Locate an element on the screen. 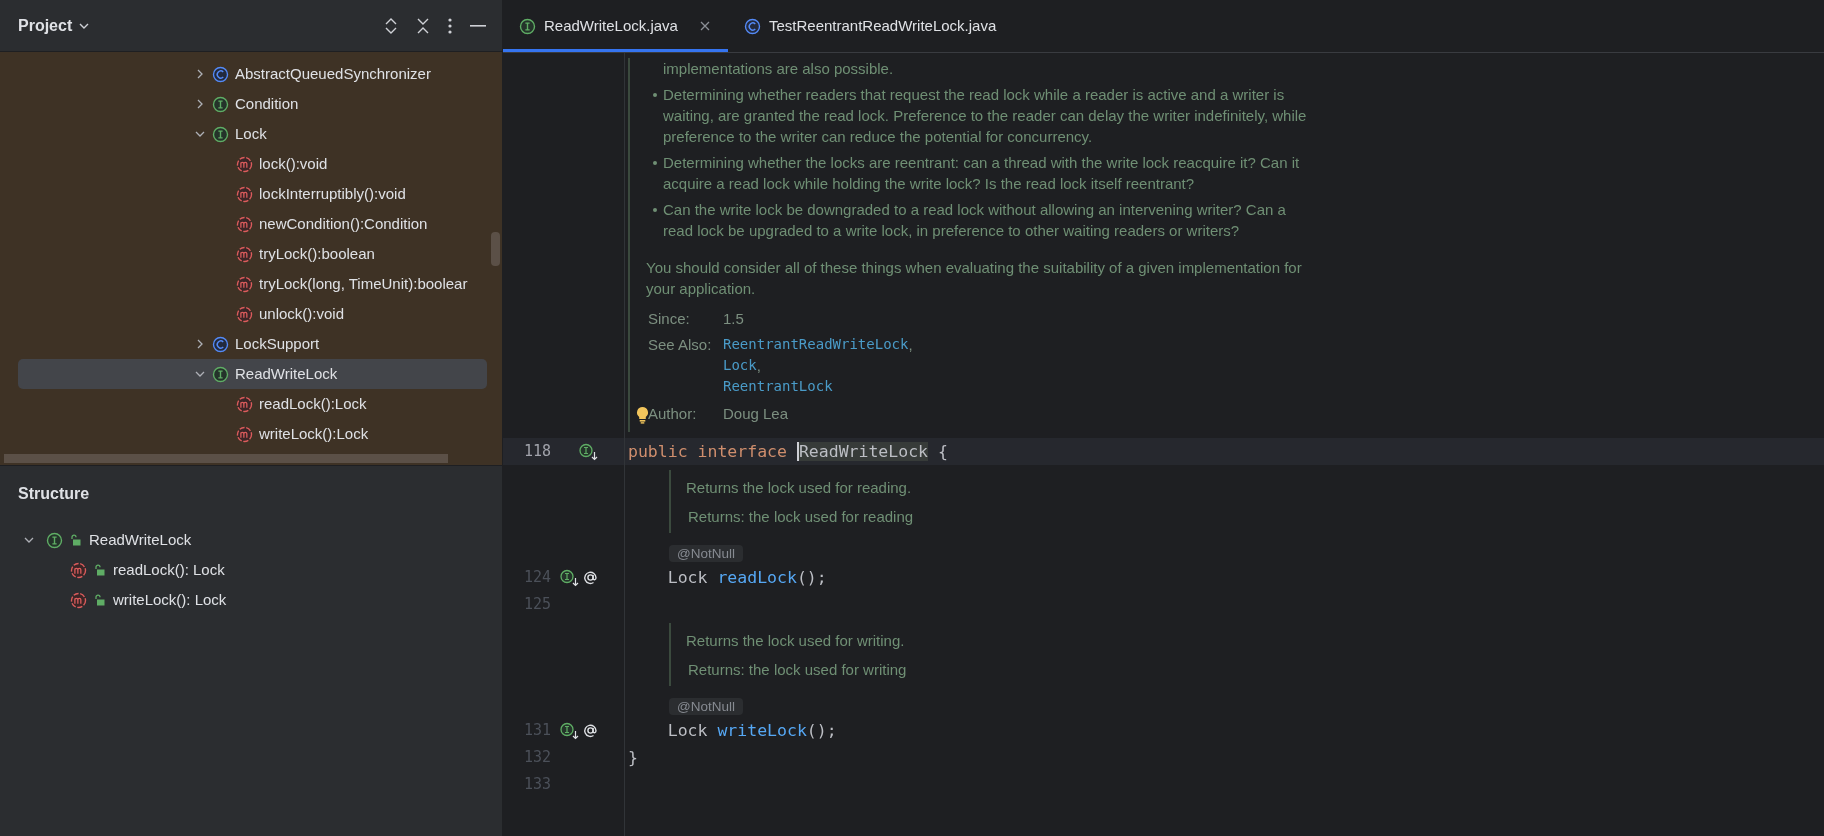 Image resolution: width=1824 pixels, height=836 pixels. doc-tag-value: 1.5 is located at coordinates (733, 319).